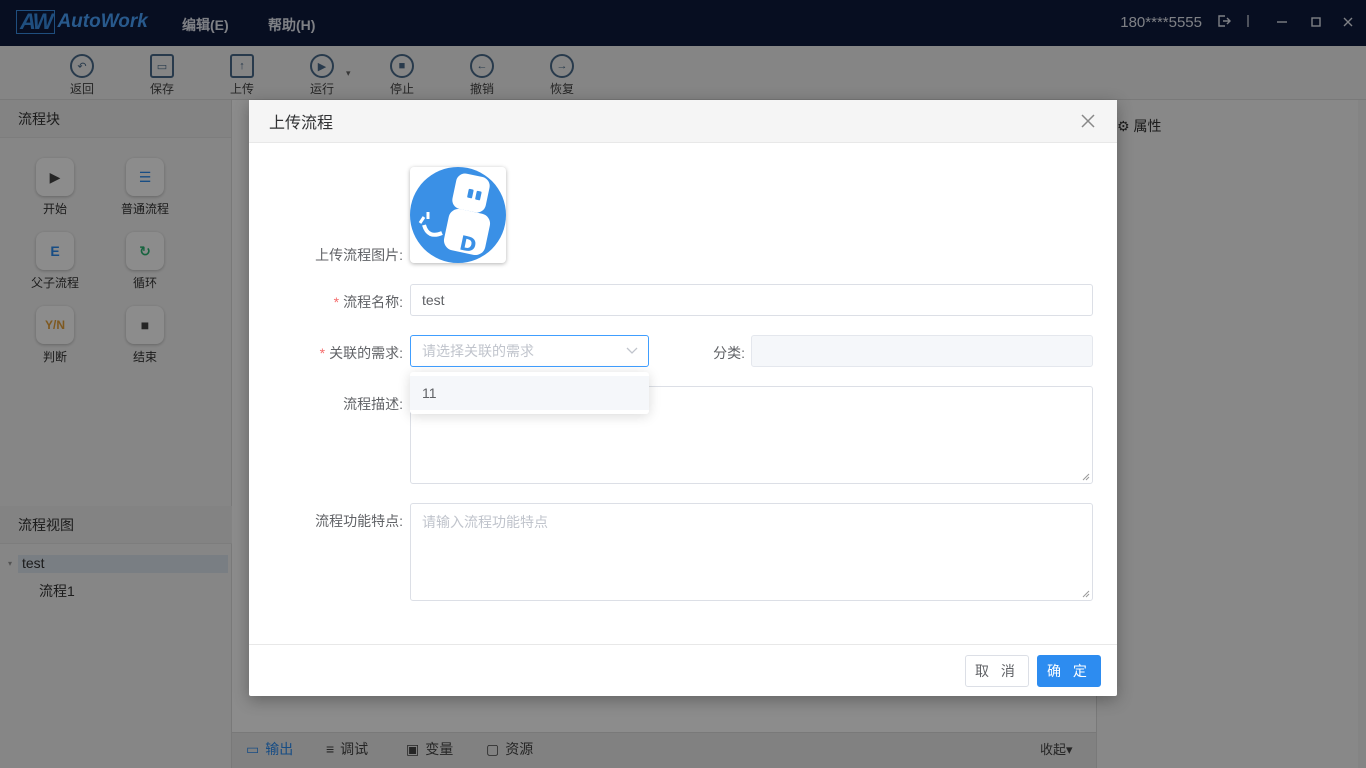 This screenshot has width=1366, height=768. Describe the element at coordinates (328, 302) in the screenshot. I see `name-label: * 流程名称:` at that location.